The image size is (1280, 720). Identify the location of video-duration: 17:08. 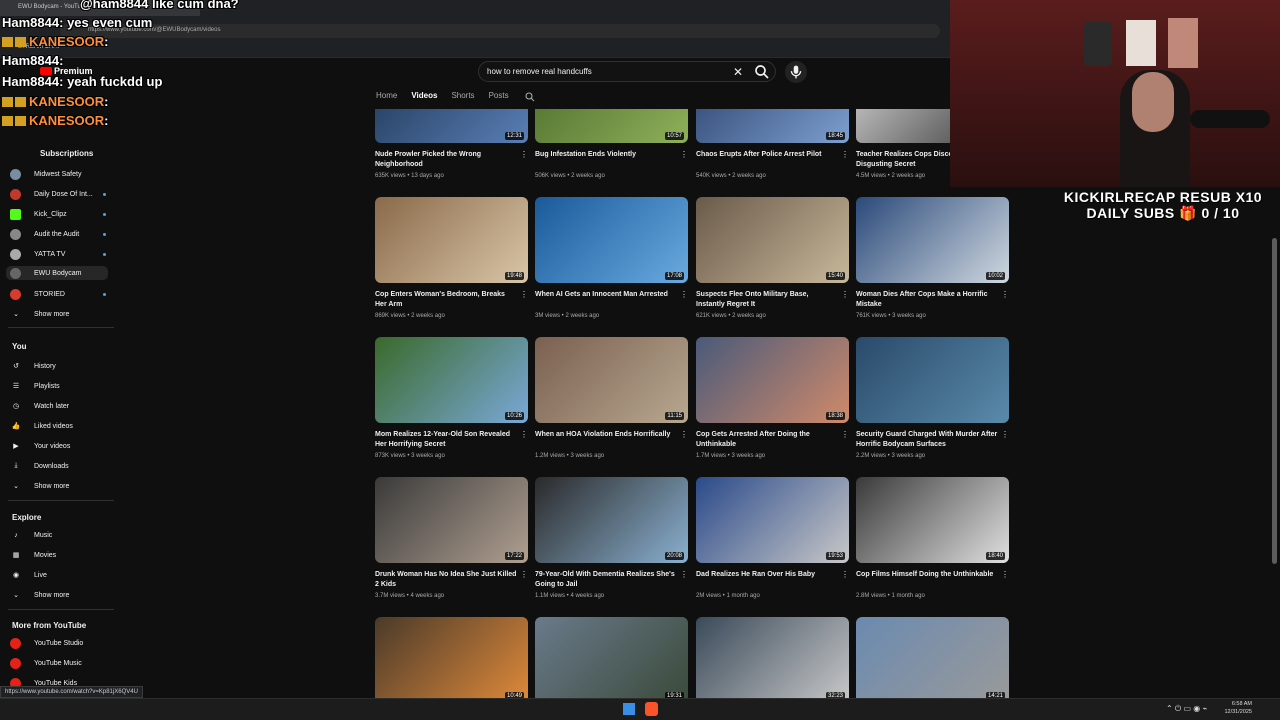
(674, 276).